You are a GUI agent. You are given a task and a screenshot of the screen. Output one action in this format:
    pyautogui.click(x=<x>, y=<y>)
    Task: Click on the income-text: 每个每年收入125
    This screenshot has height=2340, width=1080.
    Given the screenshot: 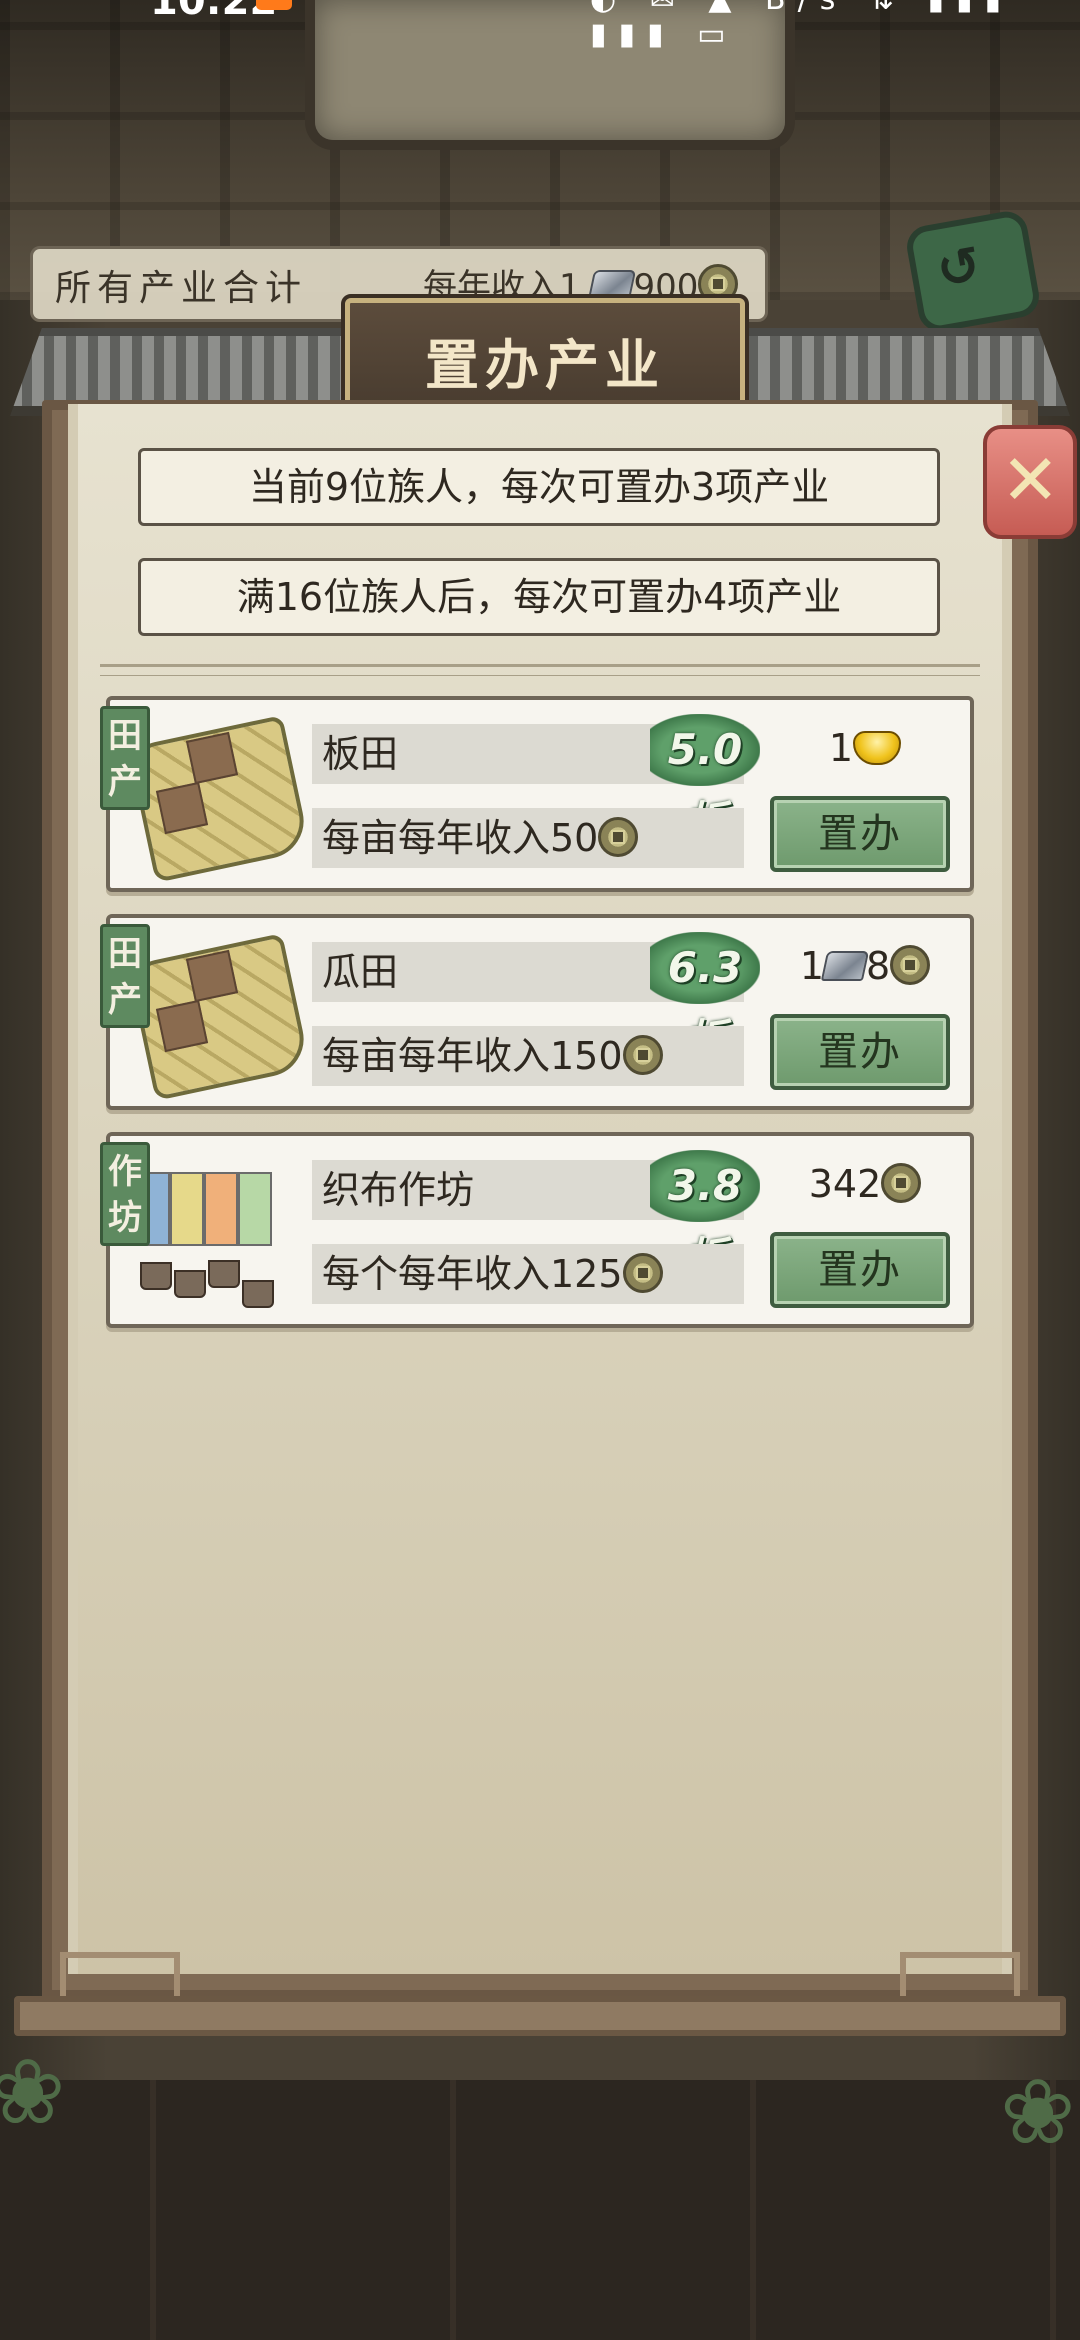 What is the action you would take?
    pyautogui.click(x=472, y=1274)
    